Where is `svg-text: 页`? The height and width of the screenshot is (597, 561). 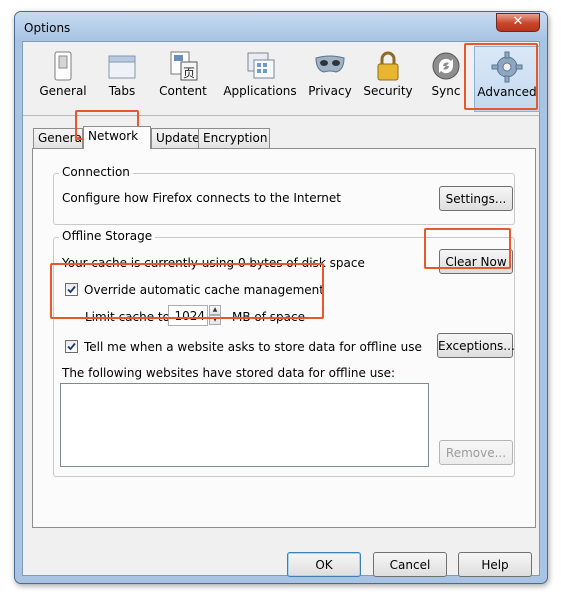
svg-text: 页 is located at coordinates (189, 73).